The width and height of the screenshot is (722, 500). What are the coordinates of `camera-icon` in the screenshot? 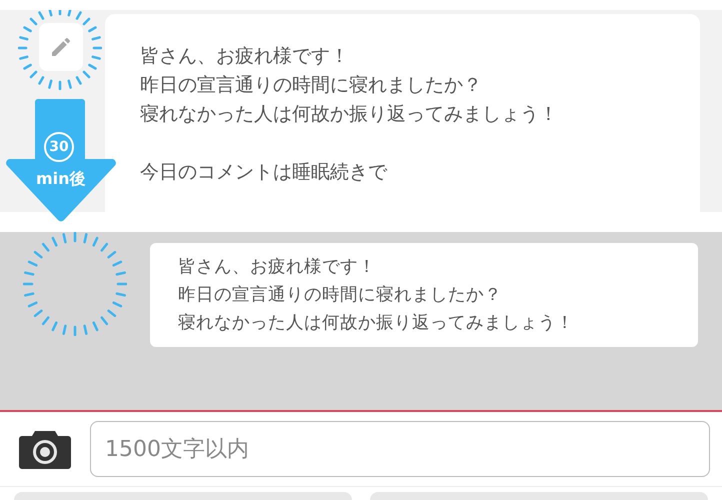 It's located at (45, 449).